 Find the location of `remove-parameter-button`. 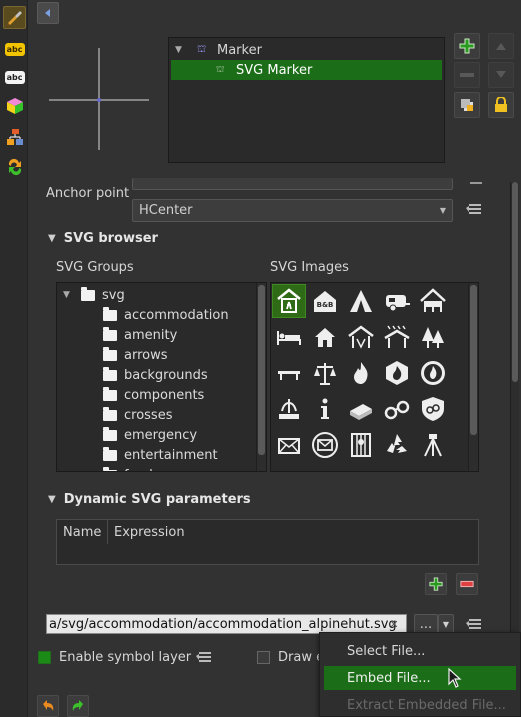

remove-parameter-button is located at coordinates (467, 584).